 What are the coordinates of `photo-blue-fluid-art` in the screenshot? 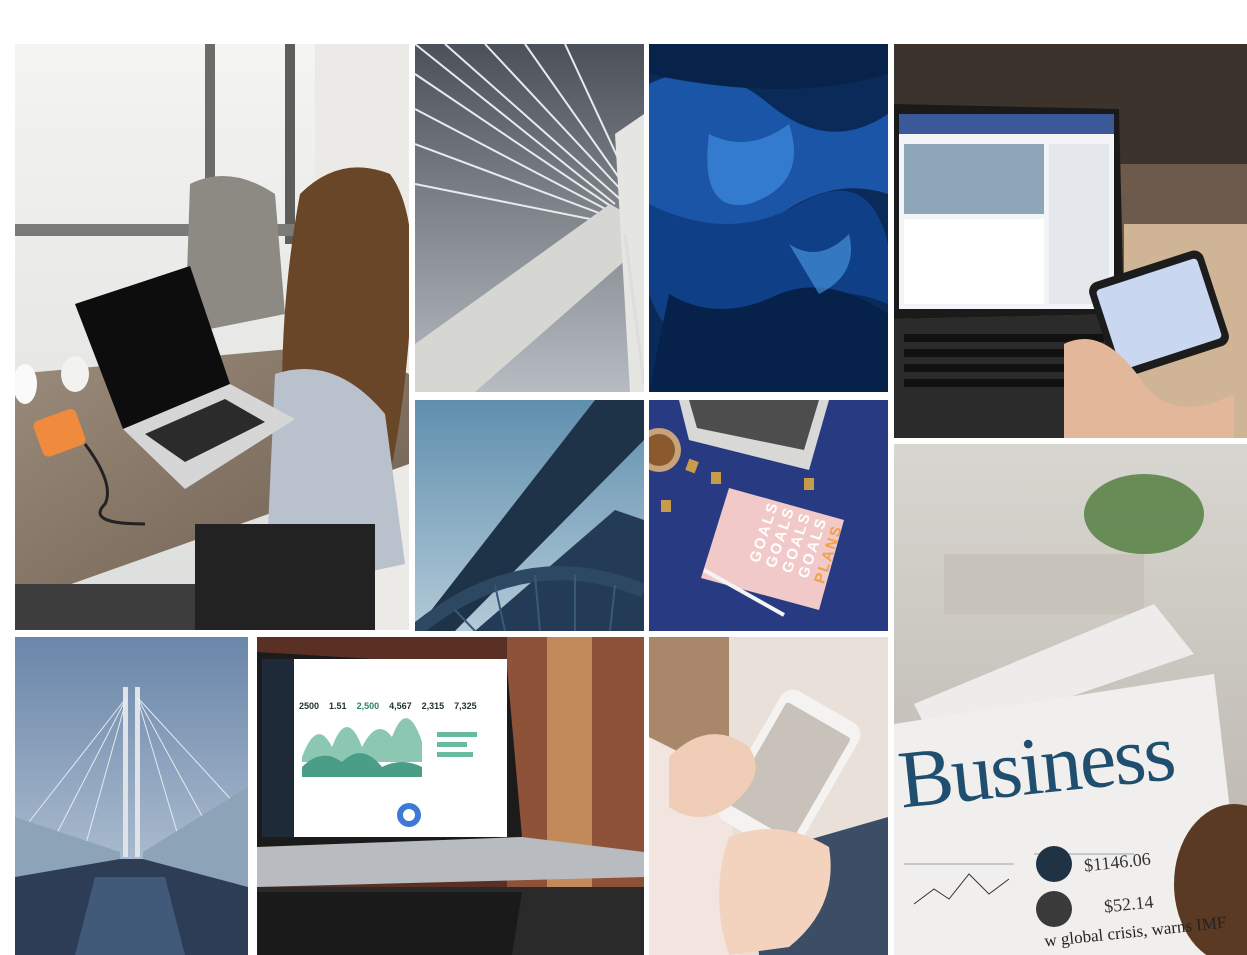 It's located at (768, 218).